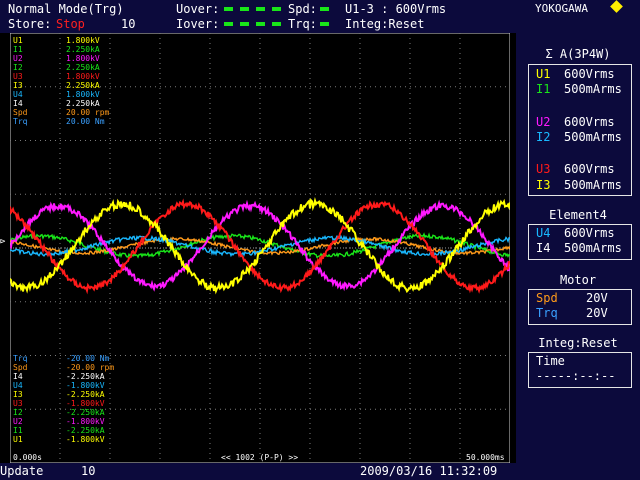 The height and width of the screenshot is (480, 640). Describe the element at coordinates (324, 24) in the screenshot. I see `trq-indicator` at that location.